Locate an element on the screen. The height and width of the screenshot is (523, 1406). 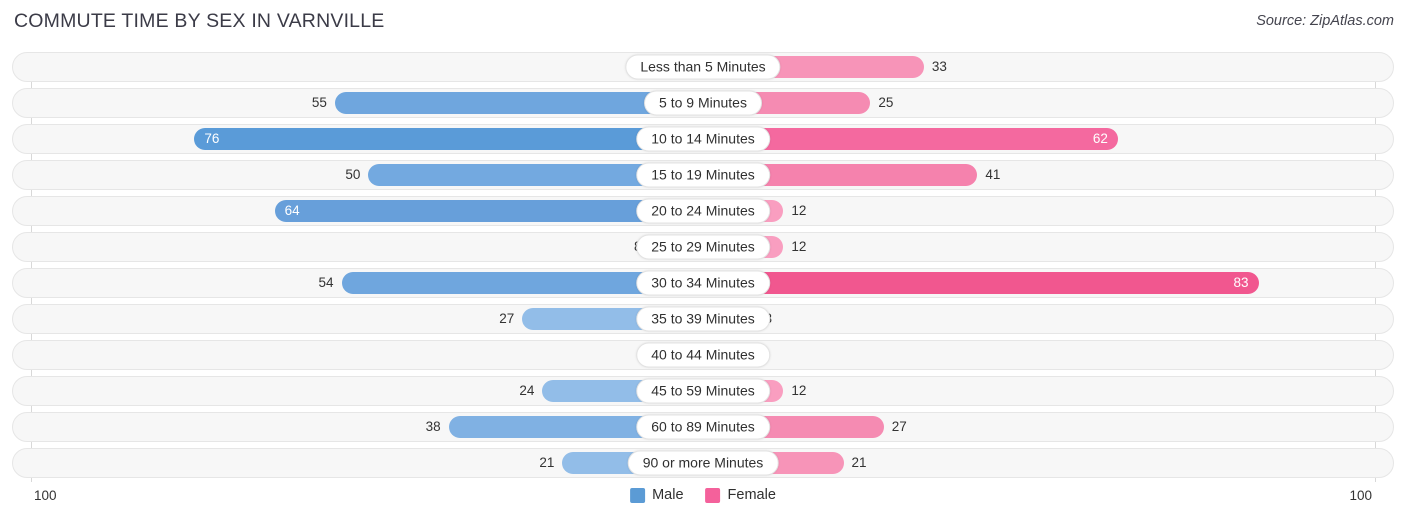
legend-swatch-female-icon is located at coordinates (713, 495).